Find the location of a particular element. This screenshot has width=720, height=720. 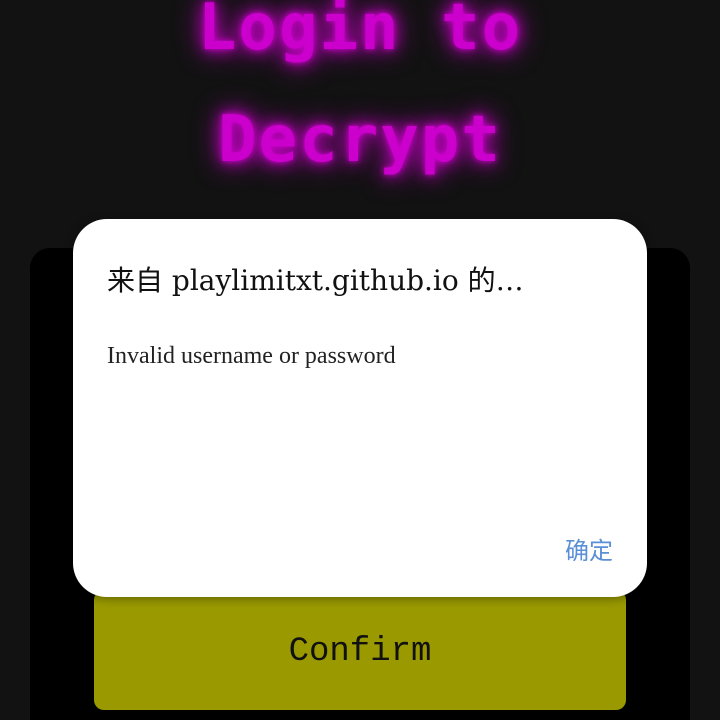

confirm-button: Confirm is located at coordinates (360, 650).